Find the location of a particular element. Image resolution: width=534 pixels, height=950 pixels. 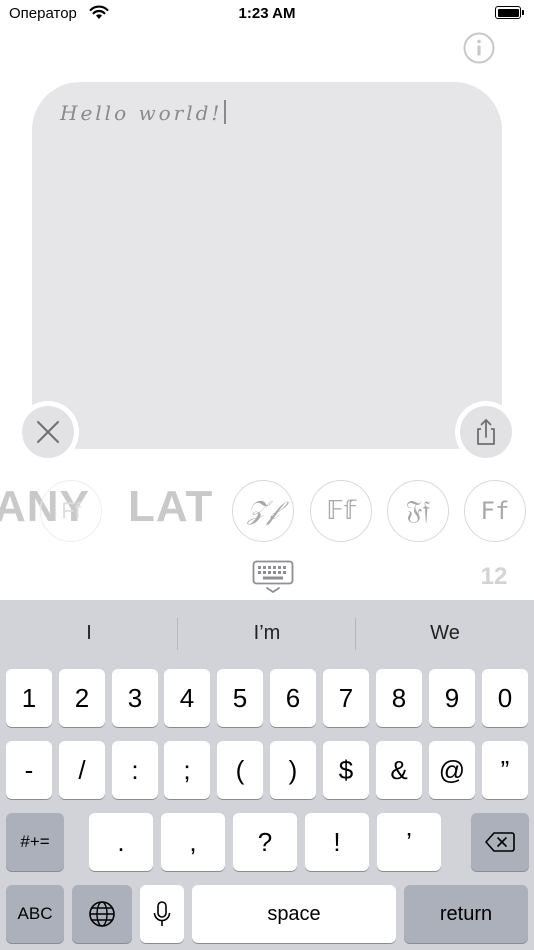

key-dollar: $ is located at coordinates (346, 770).